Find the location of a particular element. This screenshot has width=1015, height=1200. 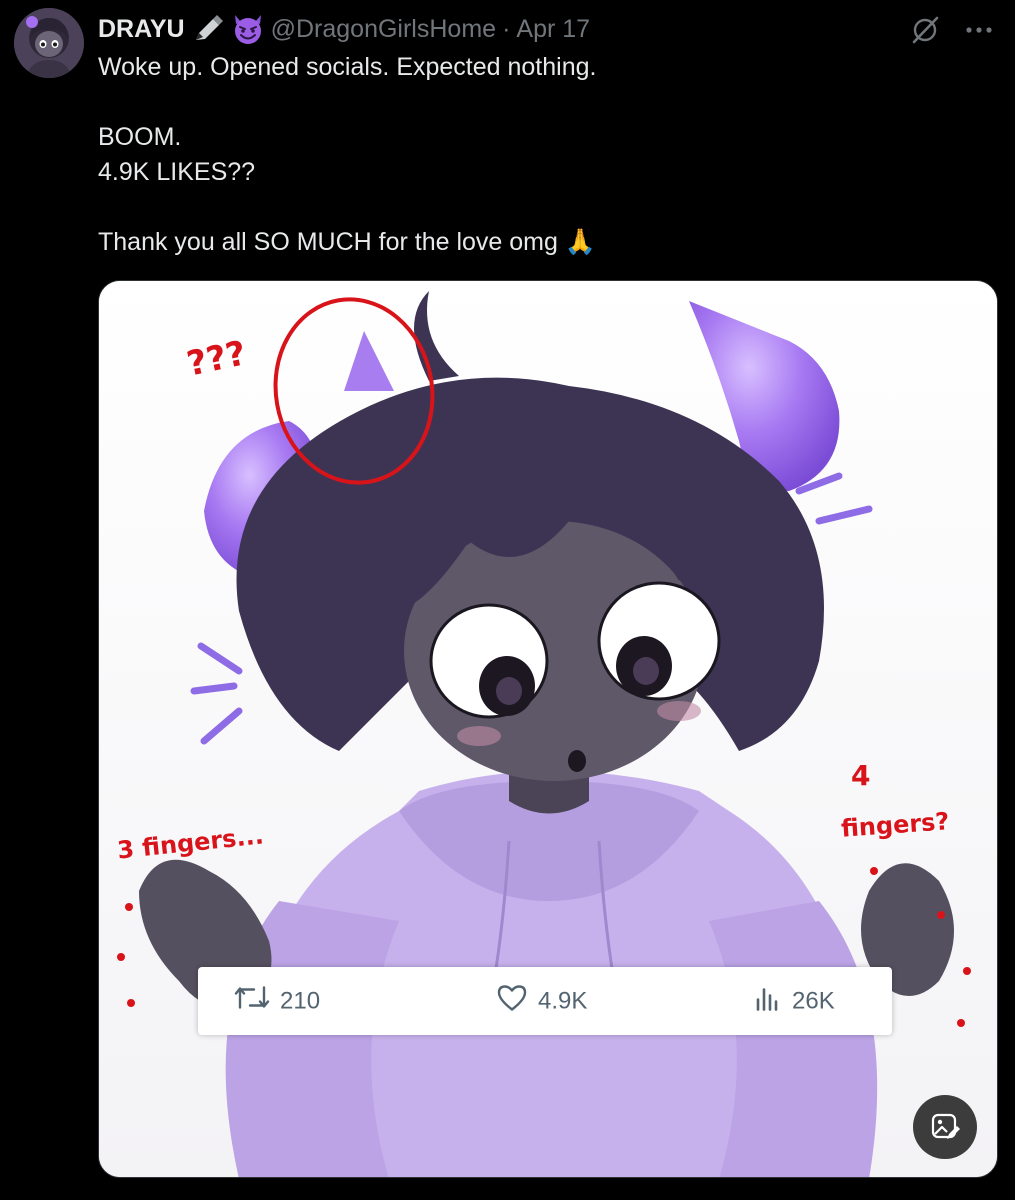

post-text-line: BOOM. is located at coordinates (140, 137).